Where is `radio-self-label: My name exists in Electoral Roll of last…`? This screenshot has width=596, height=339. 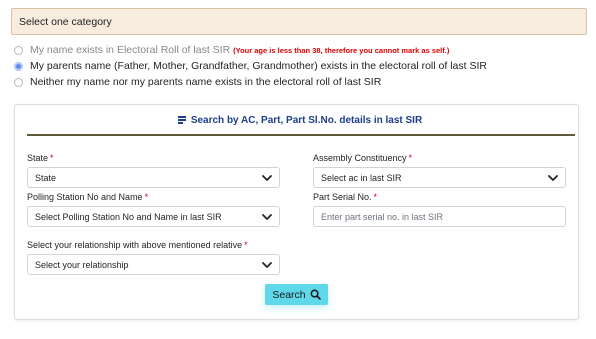
radio-self-label: My name exists in Electoral Roll of last… is located at coordinates (130, 50).